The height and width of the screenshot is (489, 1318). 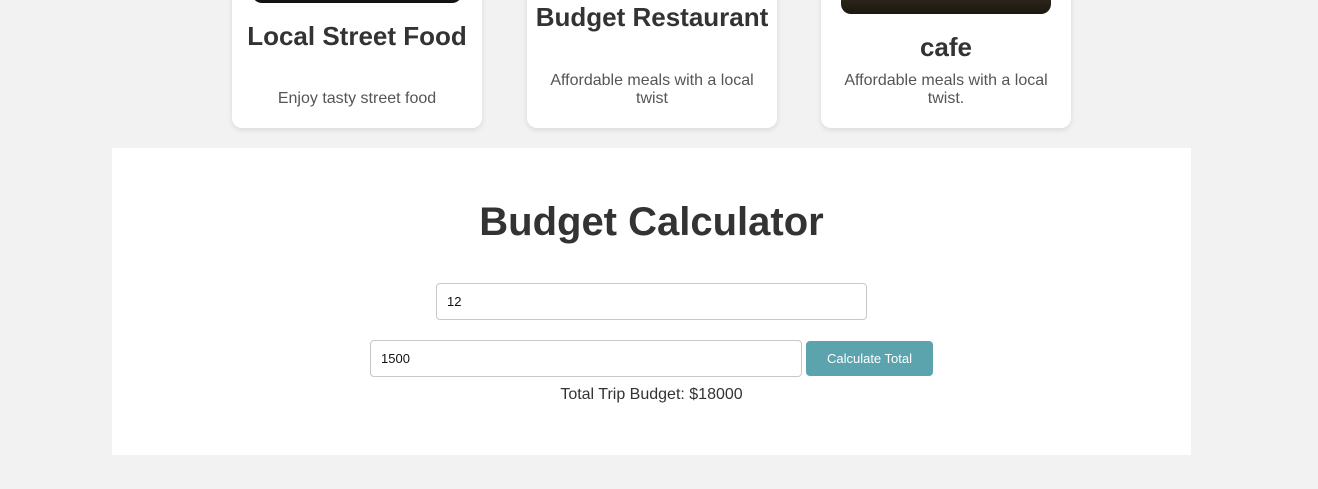 I want to click on total-budget-result: Total Trip Budget: $18000, so click(x=651, y=394).